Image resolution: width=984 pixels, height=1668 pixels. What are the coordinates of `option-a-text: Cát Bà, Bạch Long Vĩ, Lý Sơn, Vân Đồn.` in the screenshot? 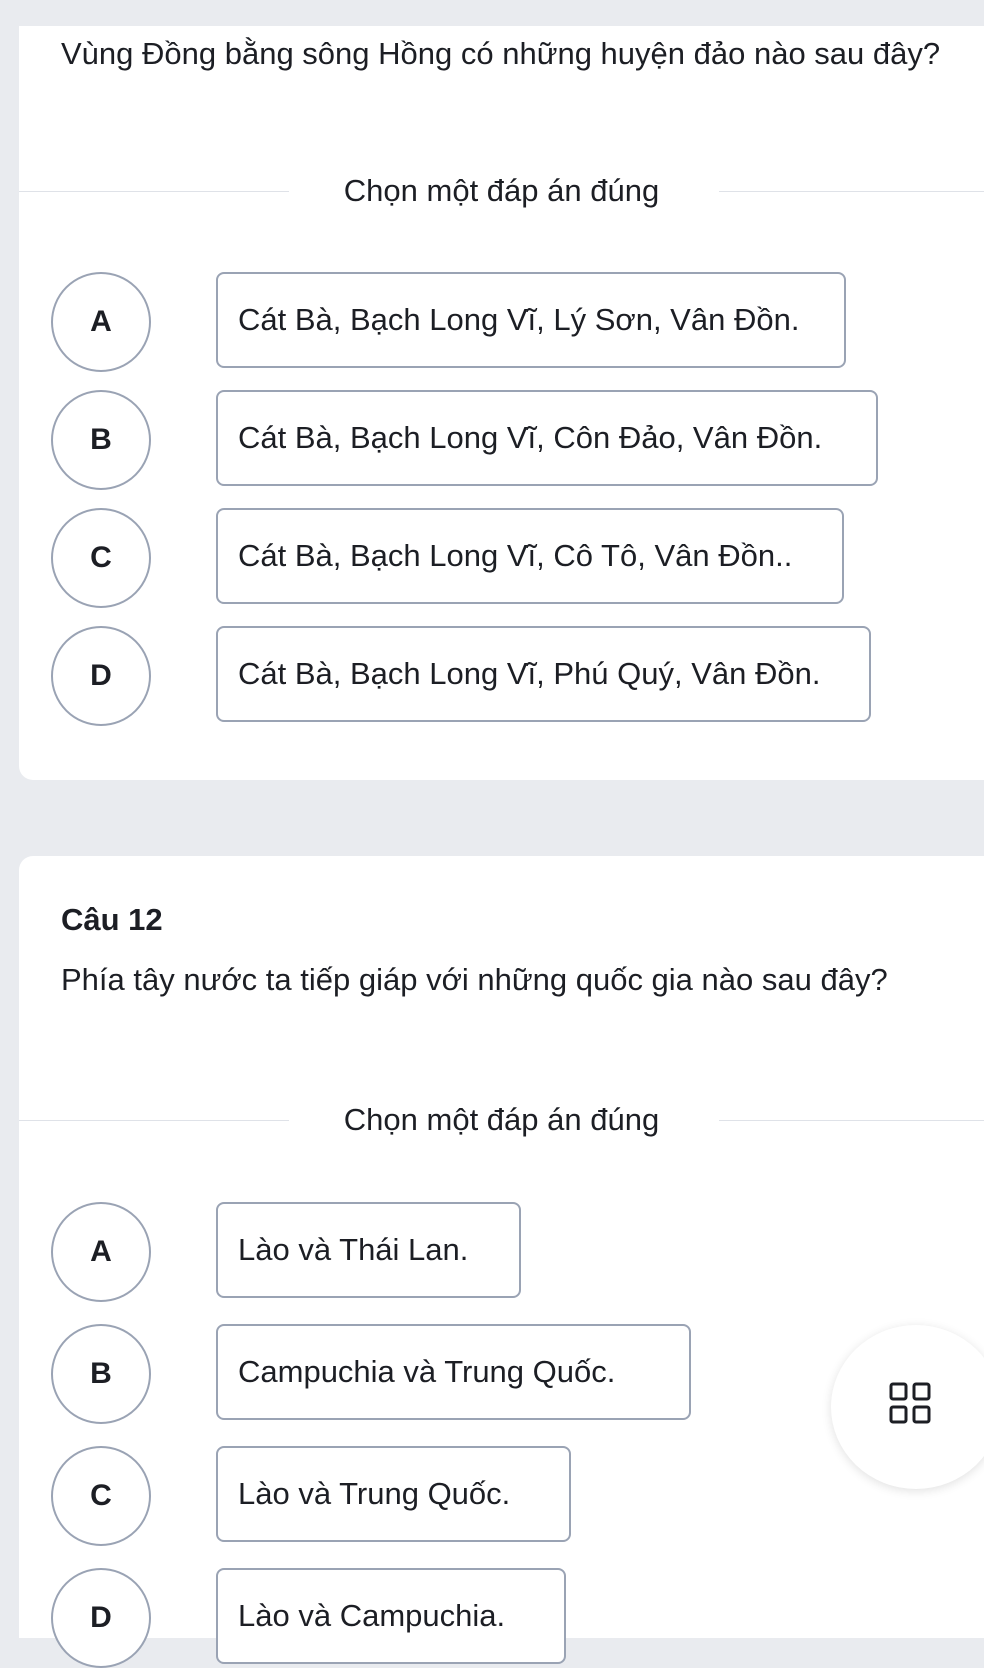 It's located at (531, 320).